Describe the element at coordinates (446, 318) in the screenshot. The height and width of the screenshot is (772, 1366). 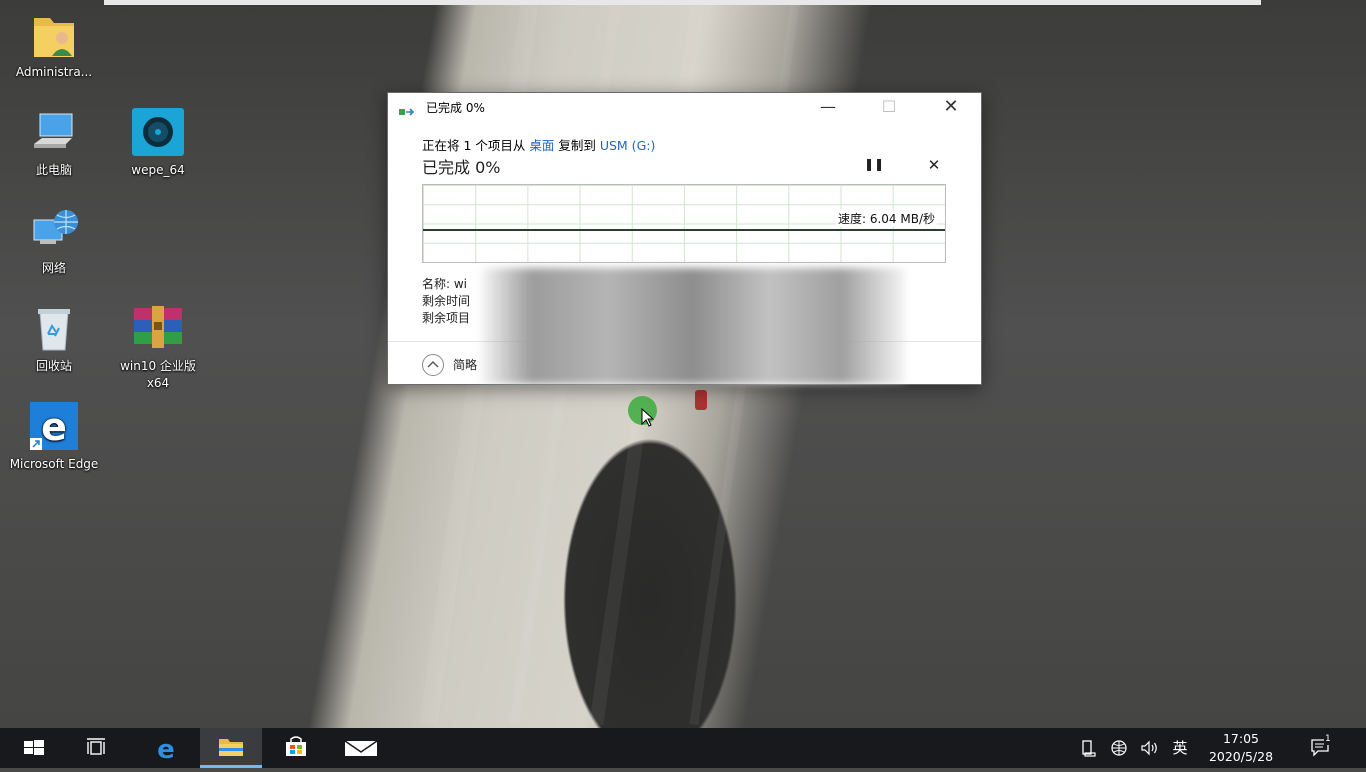
I see `items-left-label: 剩余项目` at that location.